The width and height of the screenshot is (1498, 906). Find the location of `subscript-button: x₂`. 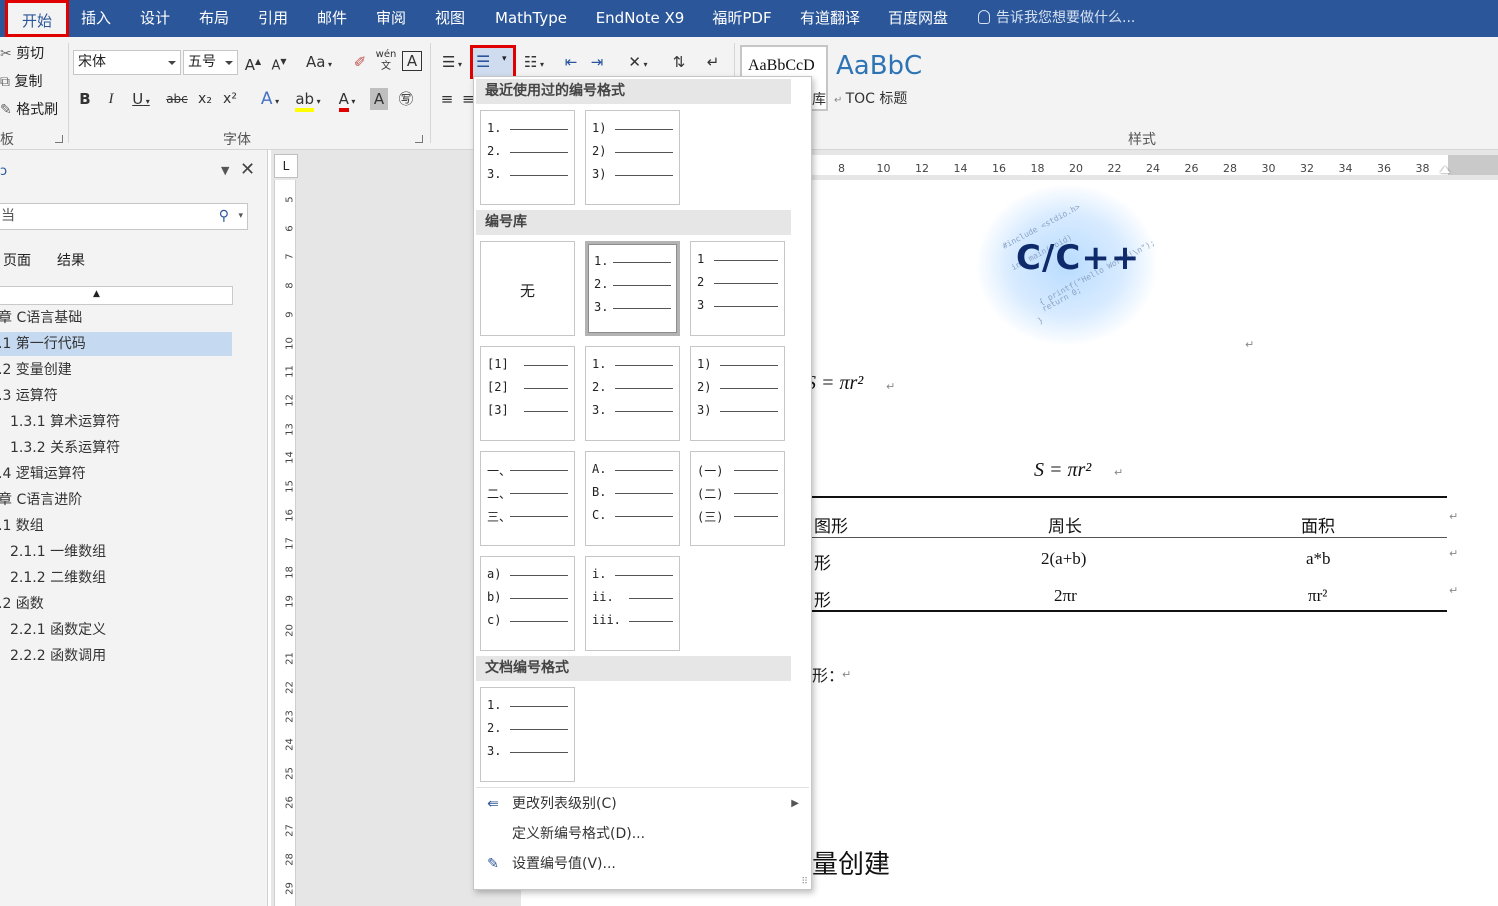

subscript-button: x₂ is located at coordinates (205, 99).